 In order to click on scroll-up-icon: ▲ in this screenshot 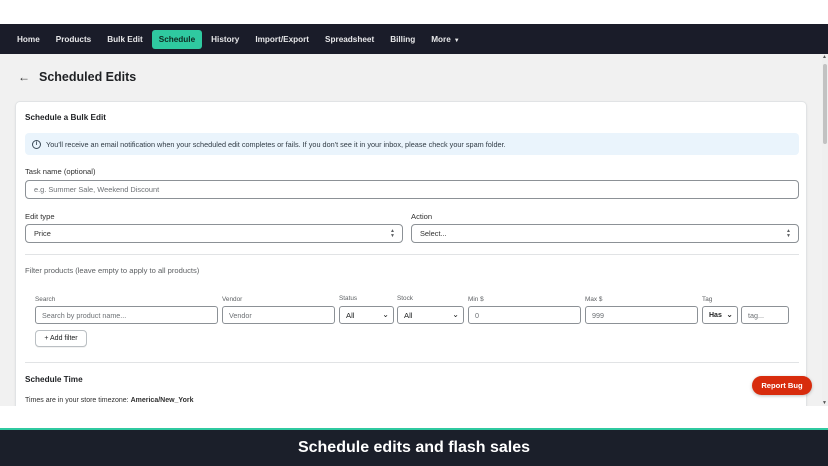, I will do `click(824, 57)`.